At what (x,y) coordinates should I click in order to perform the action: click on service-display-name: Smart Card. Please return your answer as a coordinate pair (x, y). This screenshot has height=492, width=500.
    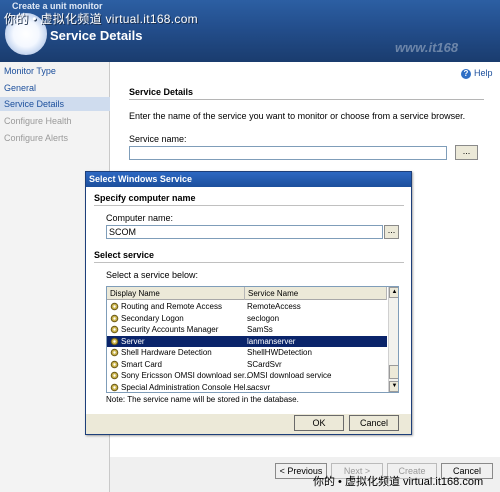
    Looking at the image, I should click on (141, 364).